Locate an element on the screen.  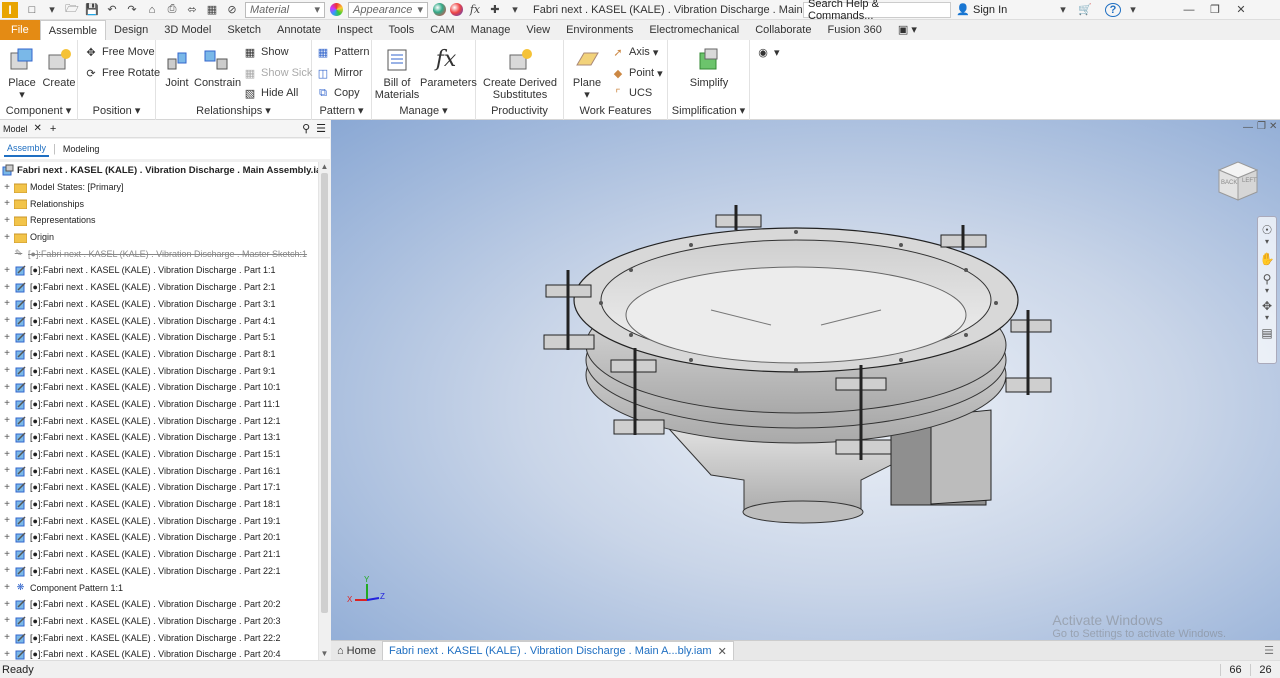
add-panel-icon: + is located at coordinates (53, 129).